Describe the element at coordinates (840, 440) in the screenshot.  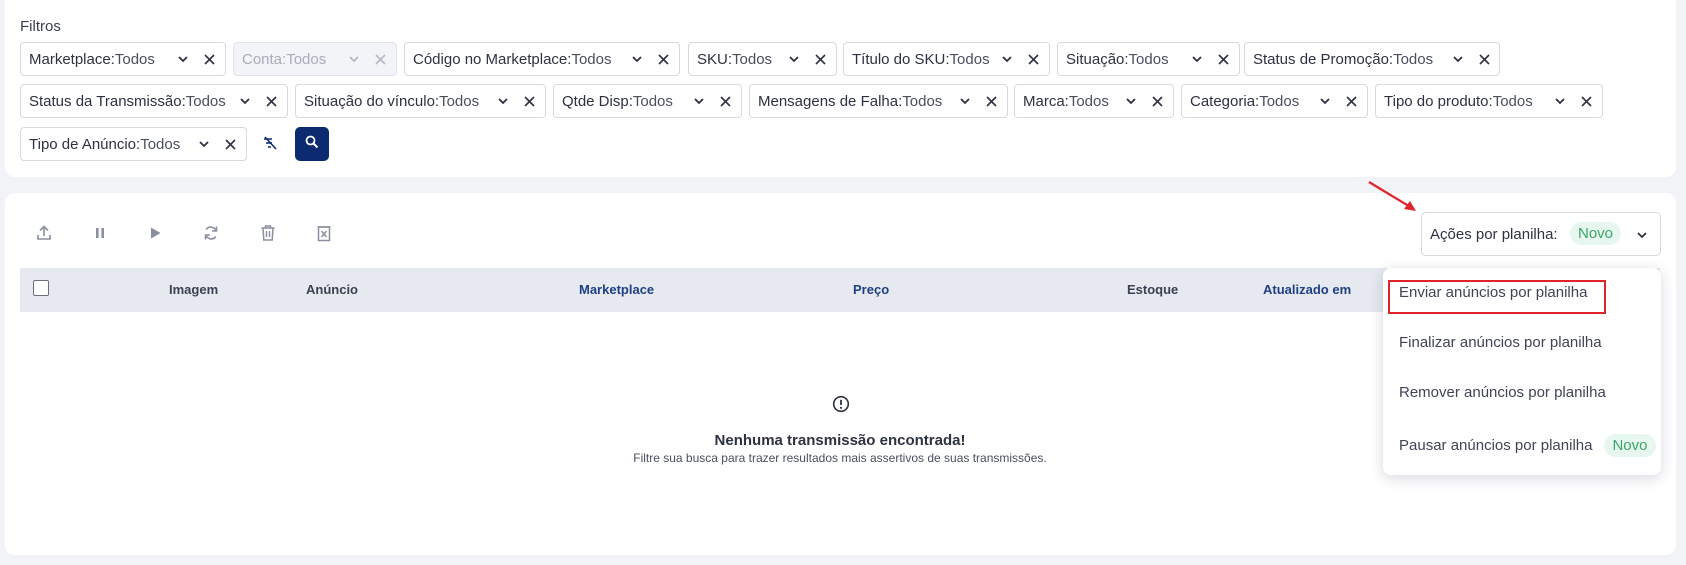
I see `empty-state-title: Nenhuma transmissão encontrada!` at that location.